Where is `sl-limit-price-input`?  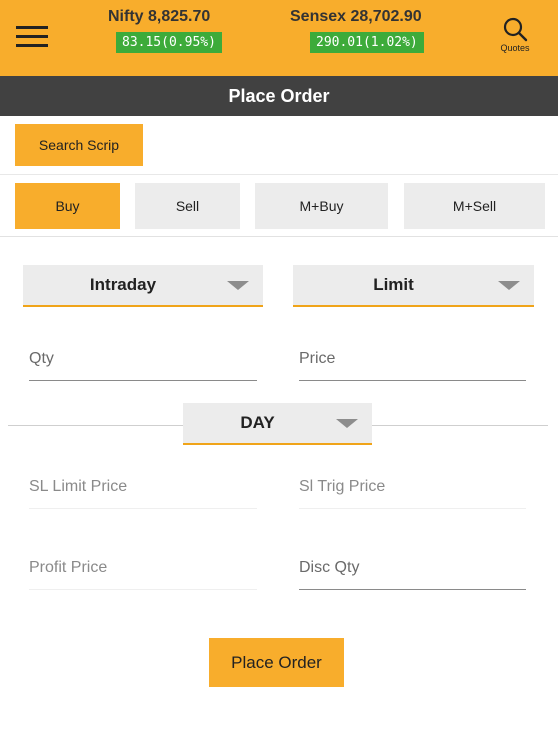 sl-limit-price-input is located at coordinates (143, 489).